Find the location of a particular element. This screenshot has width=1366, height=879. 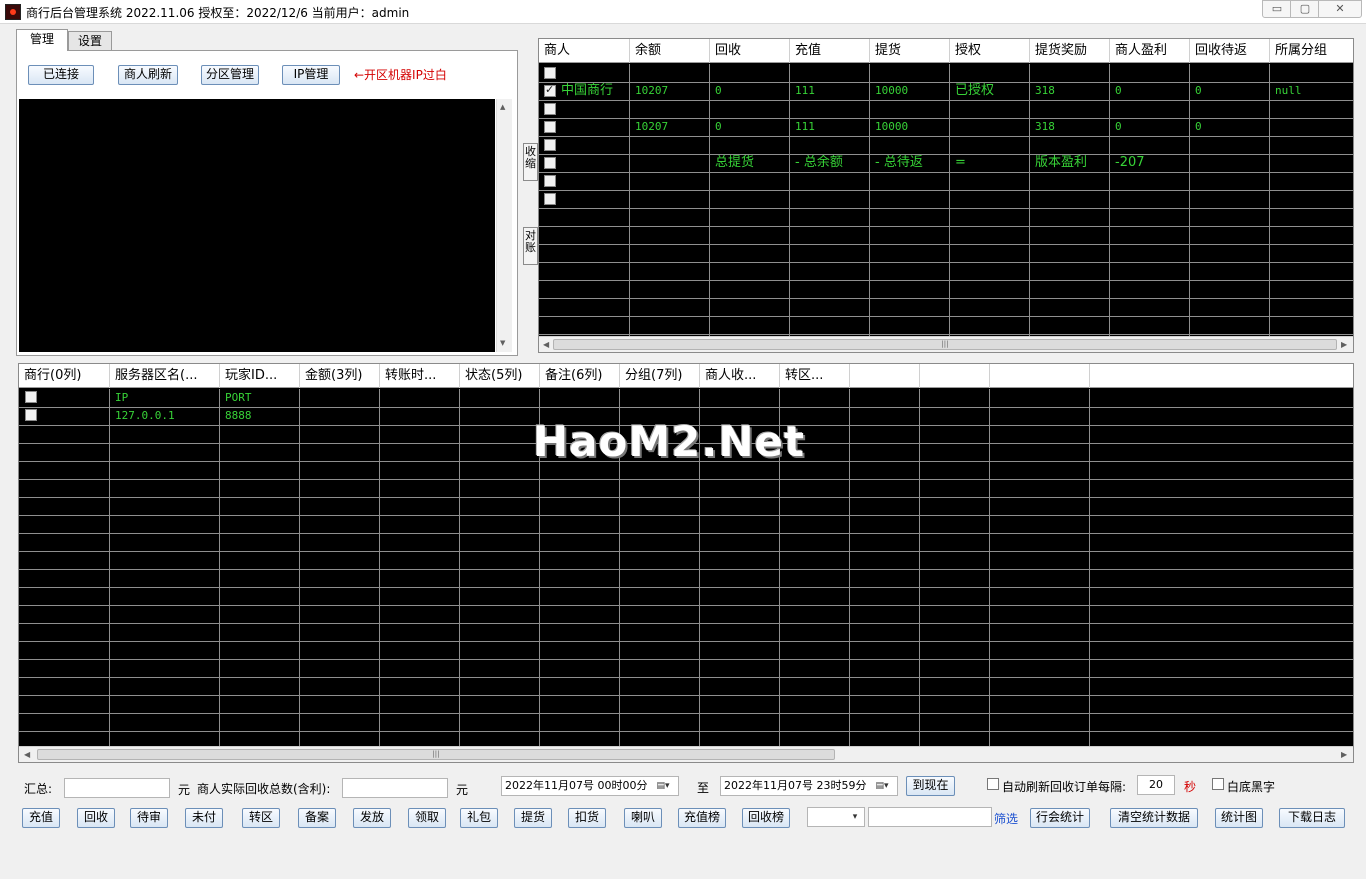

column-header: 商行(0列) is located at coordinates (64, 376).